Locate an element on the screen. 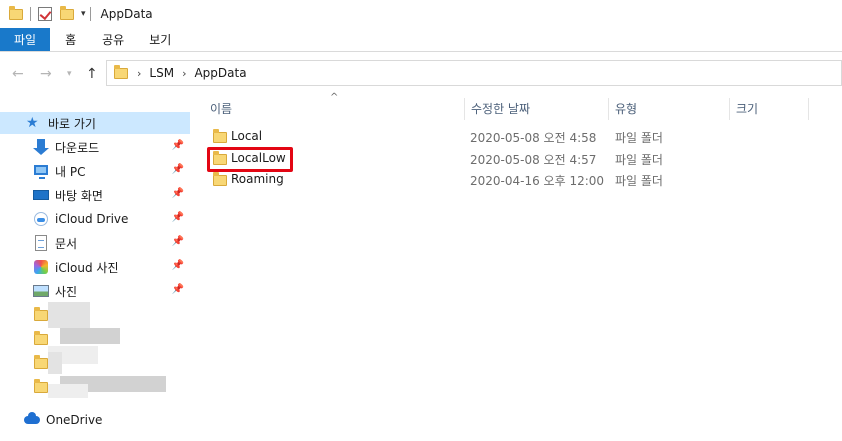 The height and width of the screenshot is (441, 842). tab-home: 홈 is located at coordinates (69, 39).